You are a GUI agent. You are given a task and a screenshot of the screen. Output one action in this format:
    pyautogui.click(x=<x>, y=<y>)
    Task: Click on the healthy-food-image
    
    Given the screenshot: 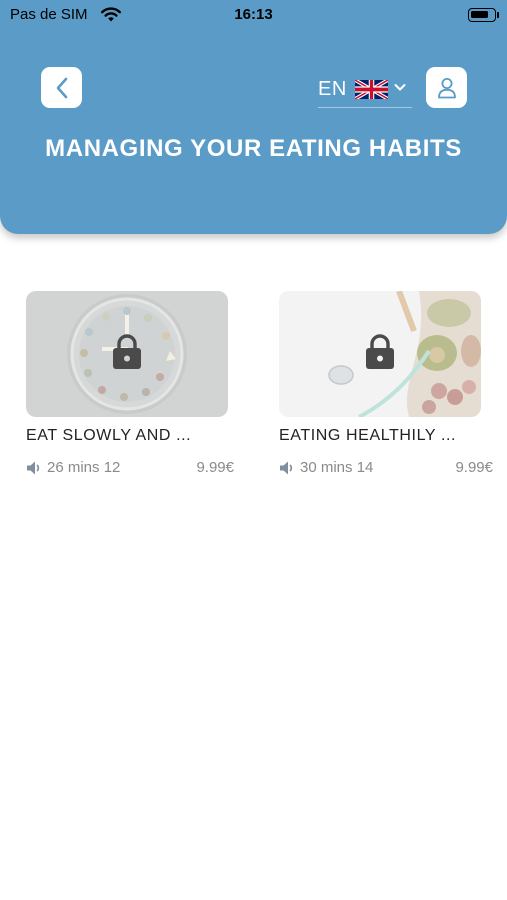 What is the action you would take?
    pyautogui.click(x=380, y=354)
    